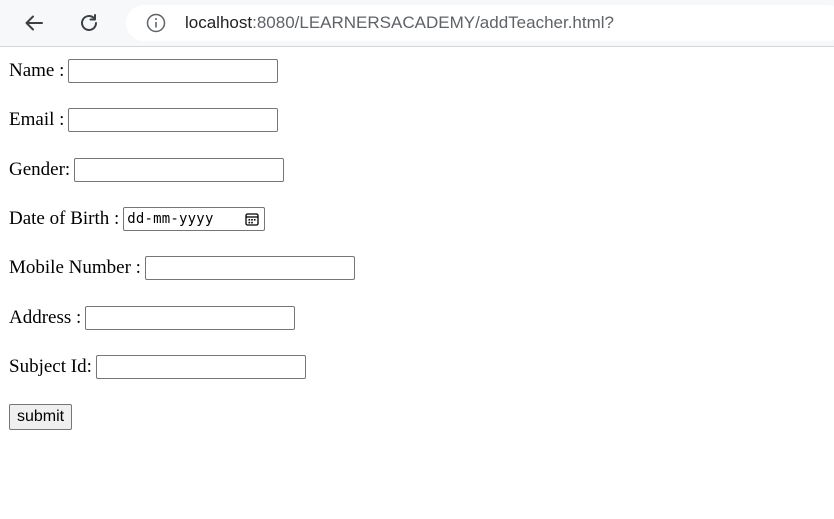 The height and width of the screenshot is (519, 834). Describe the element at coordinates (249, 268) in the screenshot. I see `mobile-input` at that location.